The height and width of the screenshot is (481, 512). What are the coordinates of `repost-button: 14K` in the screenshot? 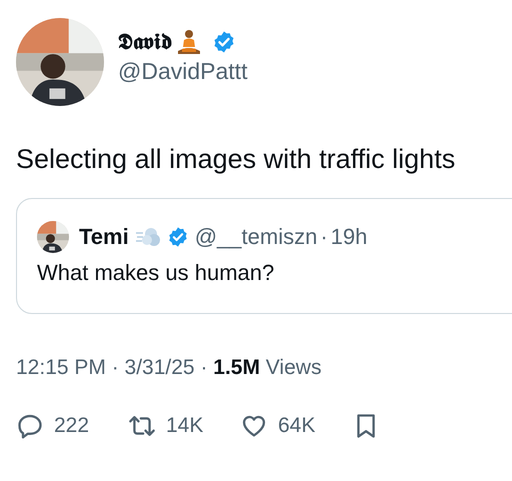 It's located at (184, 426).